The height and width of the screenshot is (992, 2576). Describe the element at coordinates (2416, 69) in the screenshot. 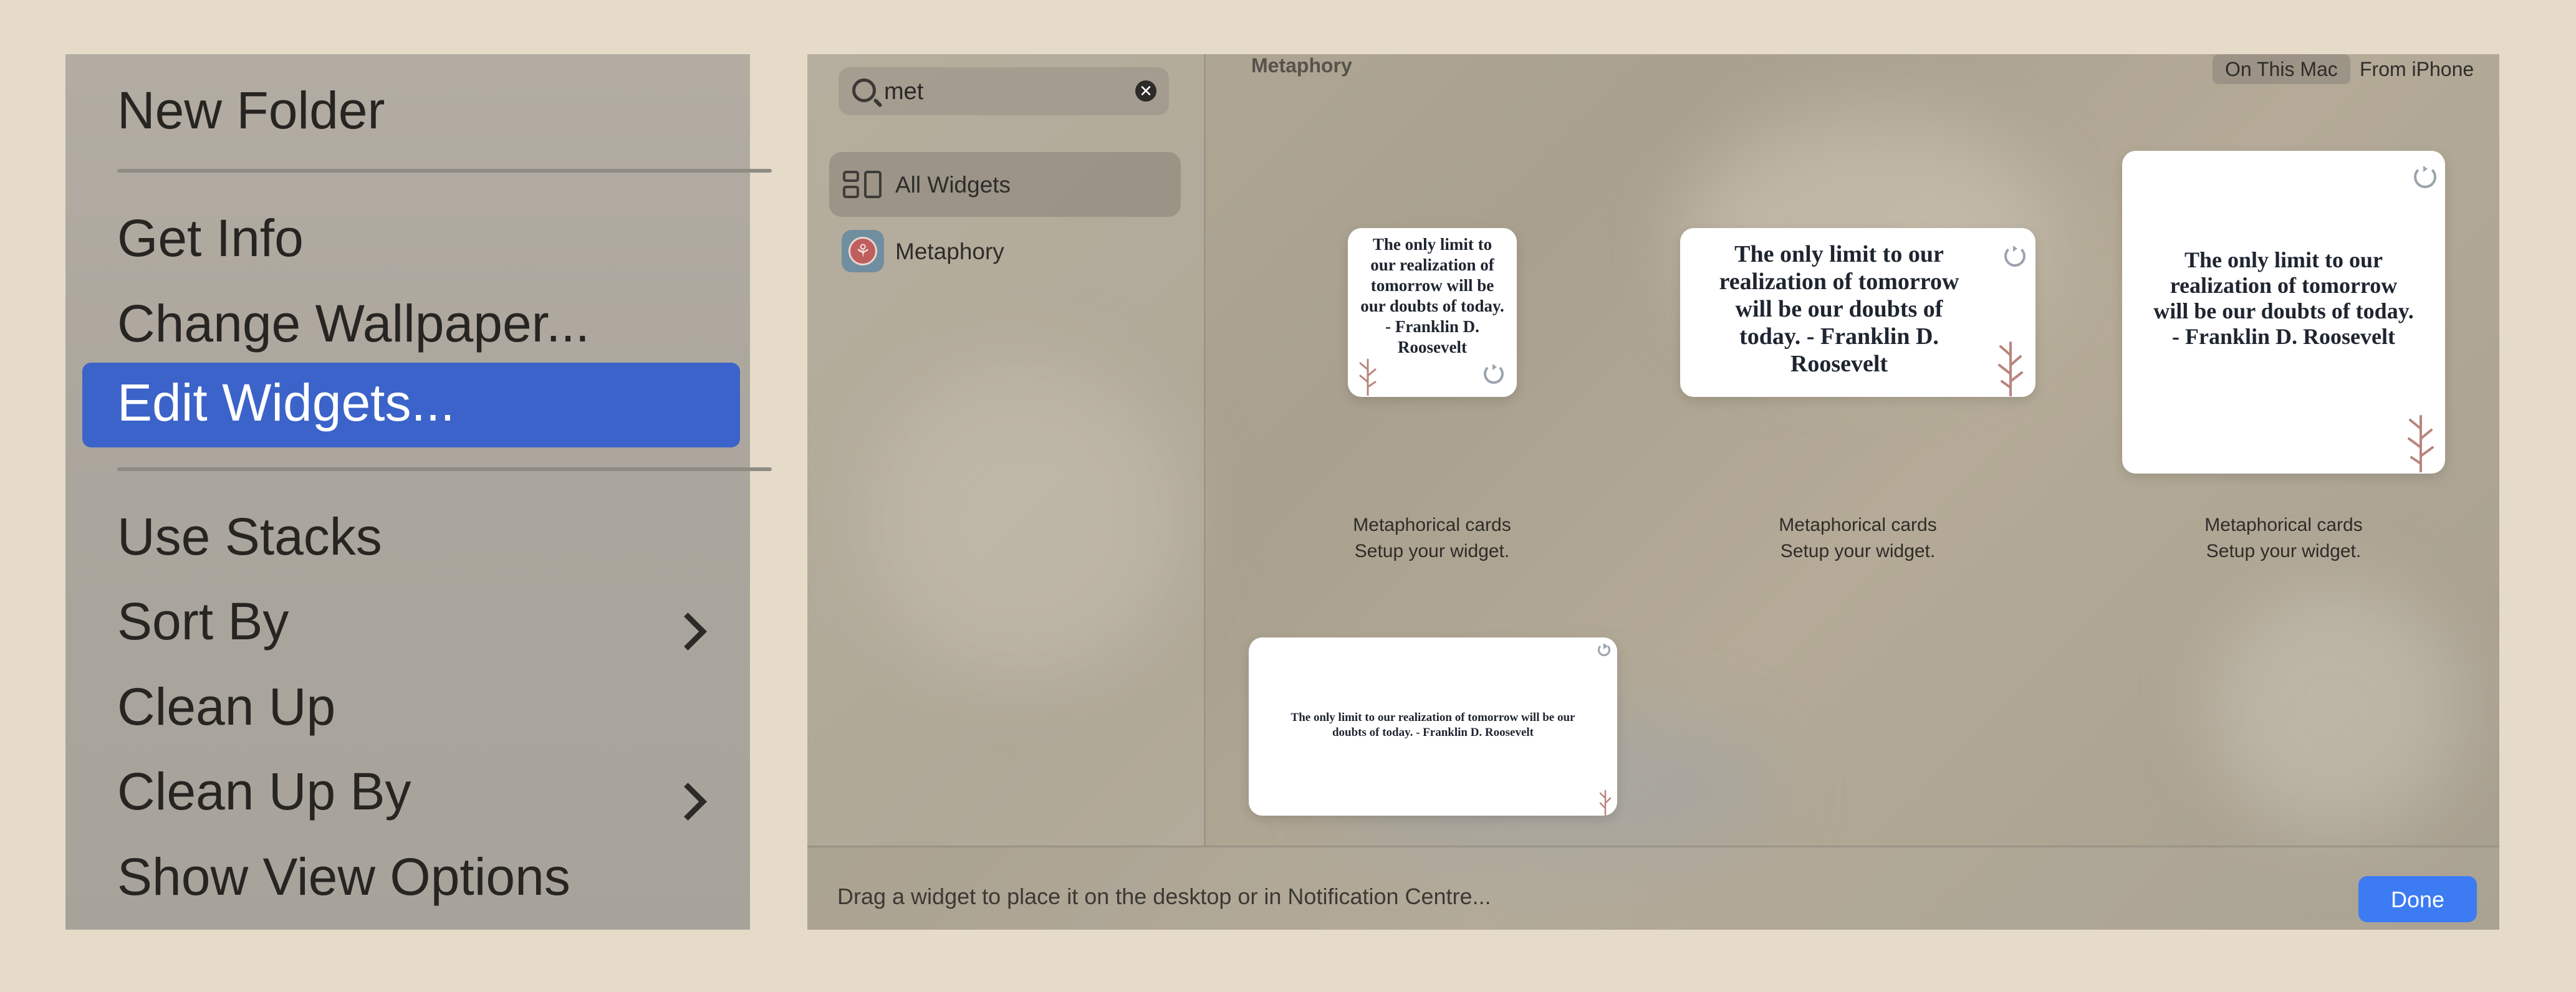

I see `tab-from-iphone: From iPhone` at that location.